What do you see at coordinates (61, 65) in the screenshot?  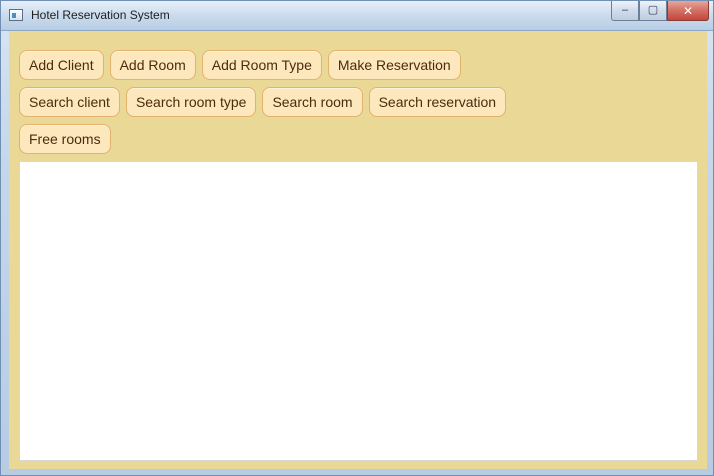 I see `add-client-button: Add Client` at bounding box center [61, 65].